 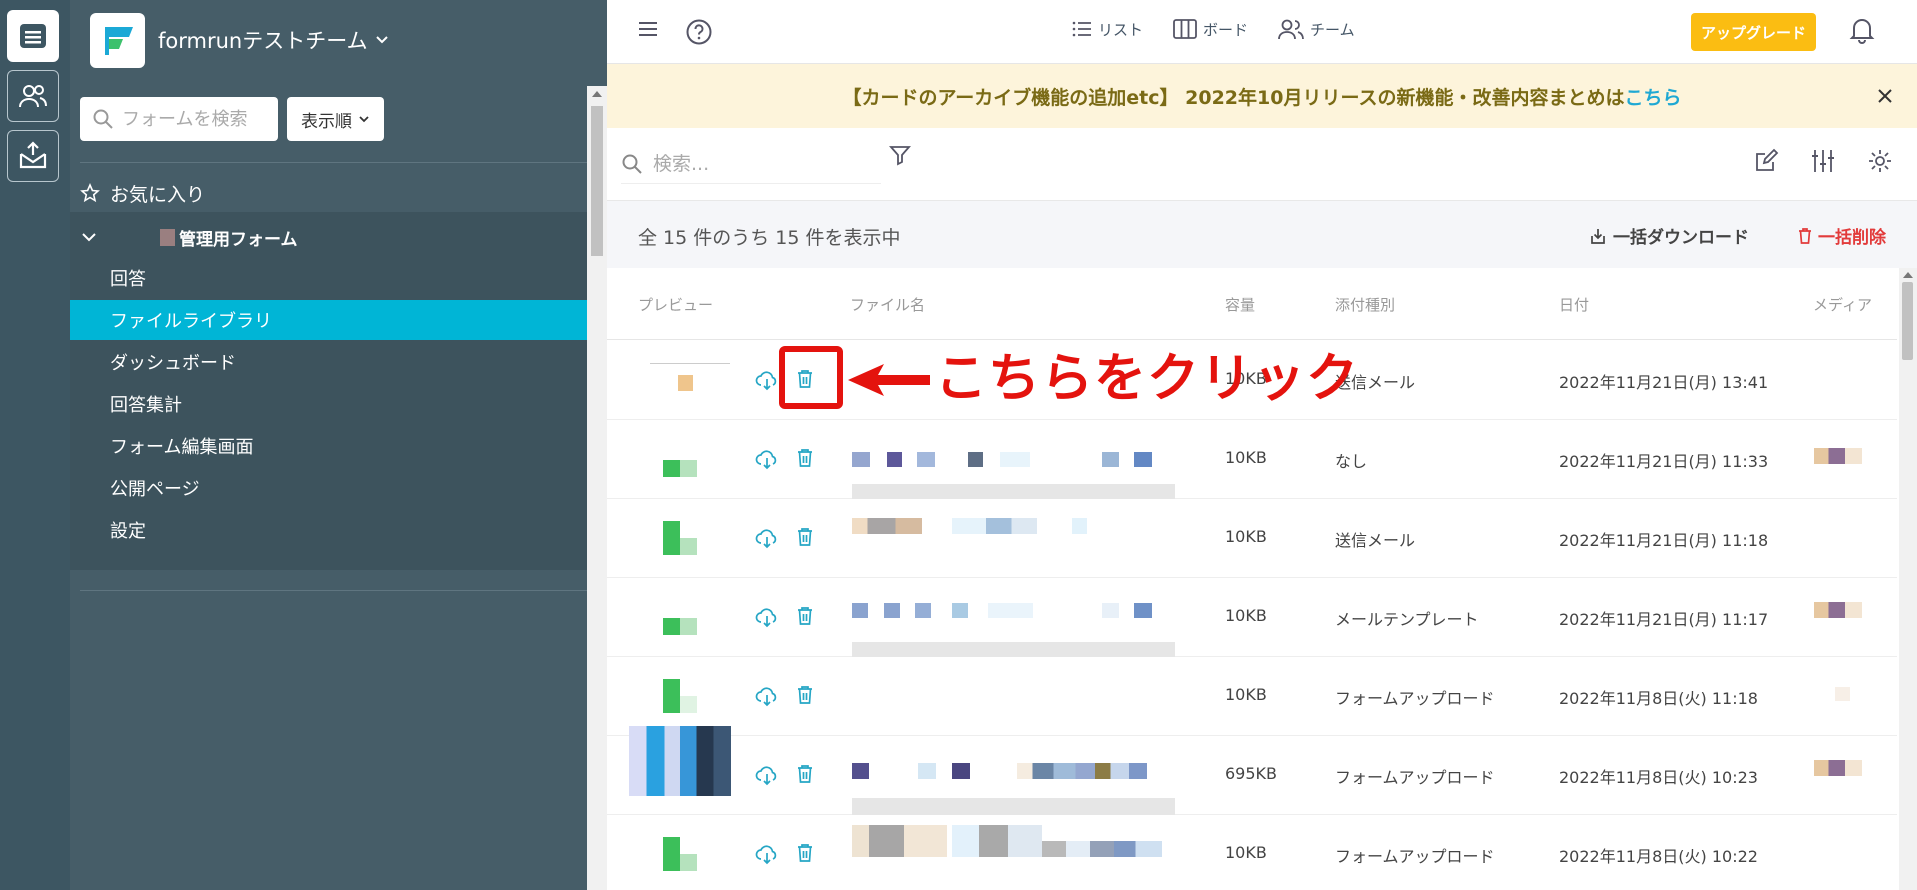 I want to click on sidebar-item-public-page: 公開ページ, so click(x=328, y=488).